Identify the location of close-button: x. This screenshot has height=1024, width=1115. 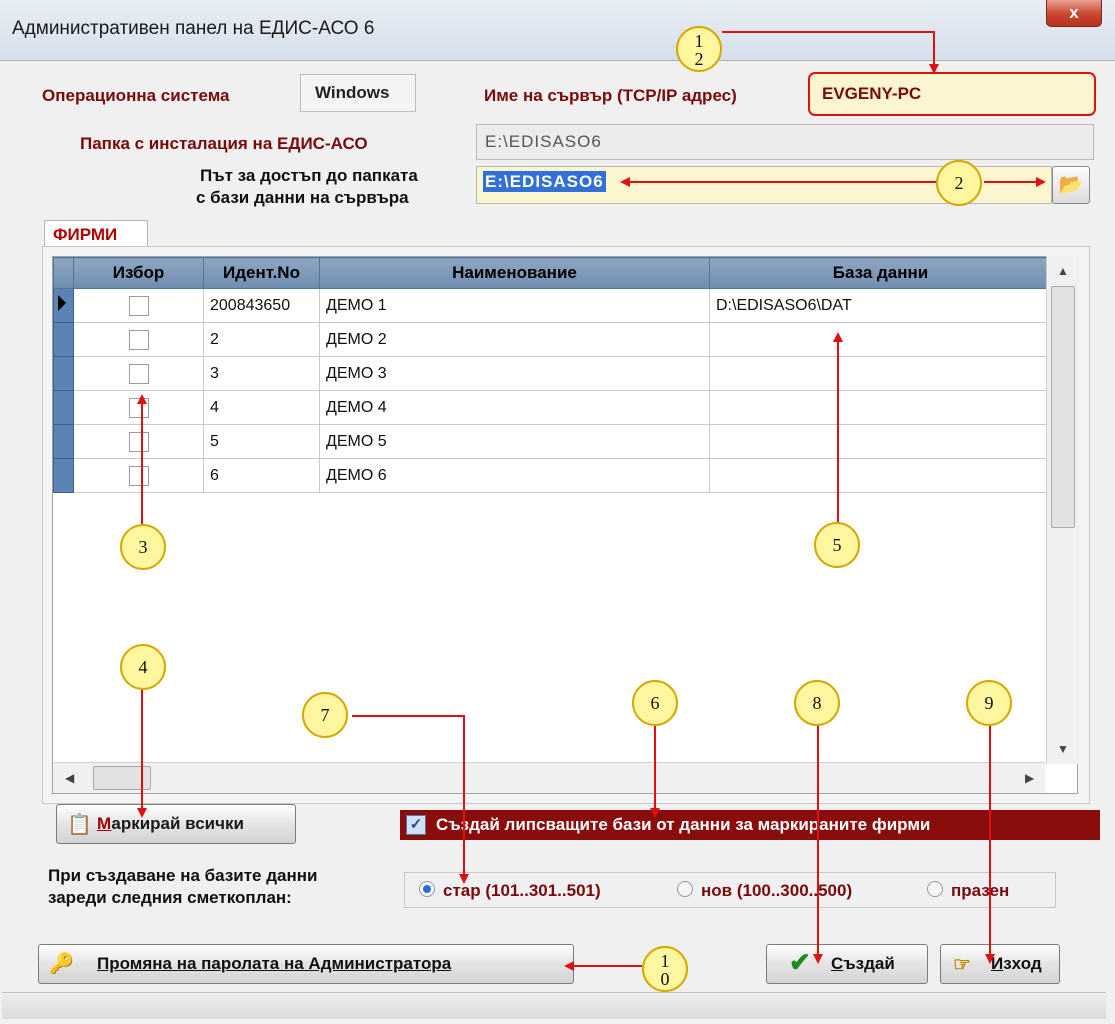
(1074, 13).